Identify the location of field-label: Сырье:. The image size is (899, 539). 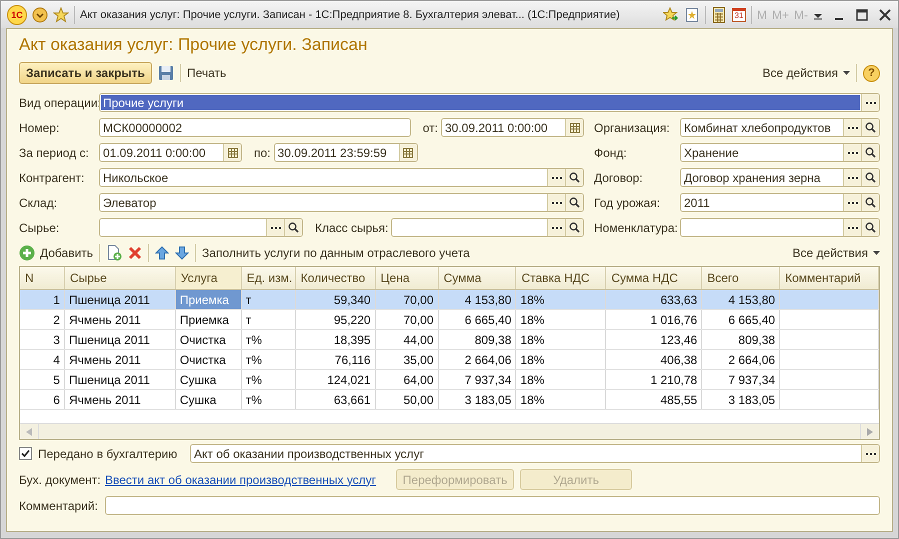
(39, 227).